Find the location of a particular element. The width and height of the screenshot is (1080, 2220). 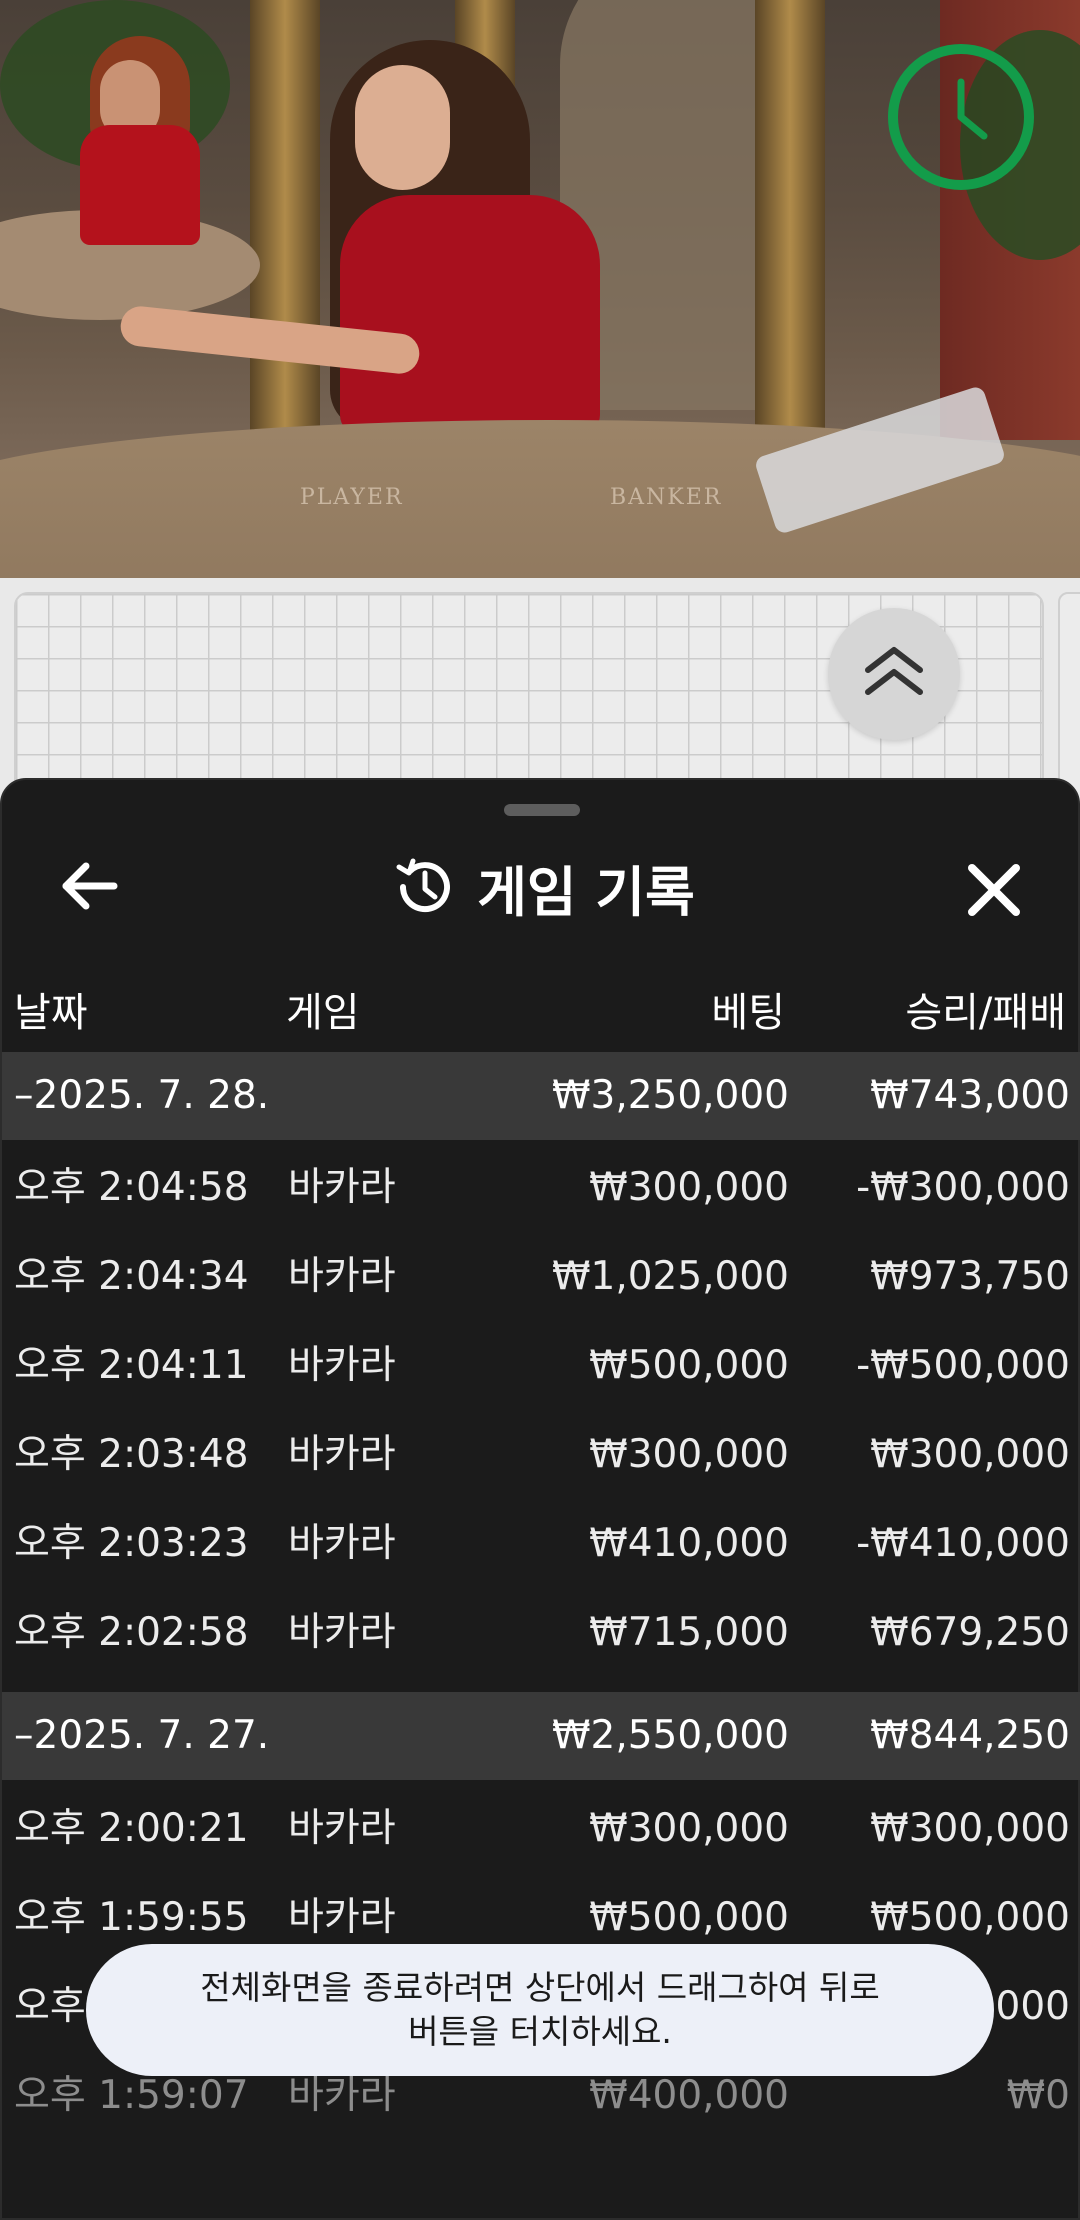

row-bet: ₩1,025,000 is located at coordinates (670, 1276).